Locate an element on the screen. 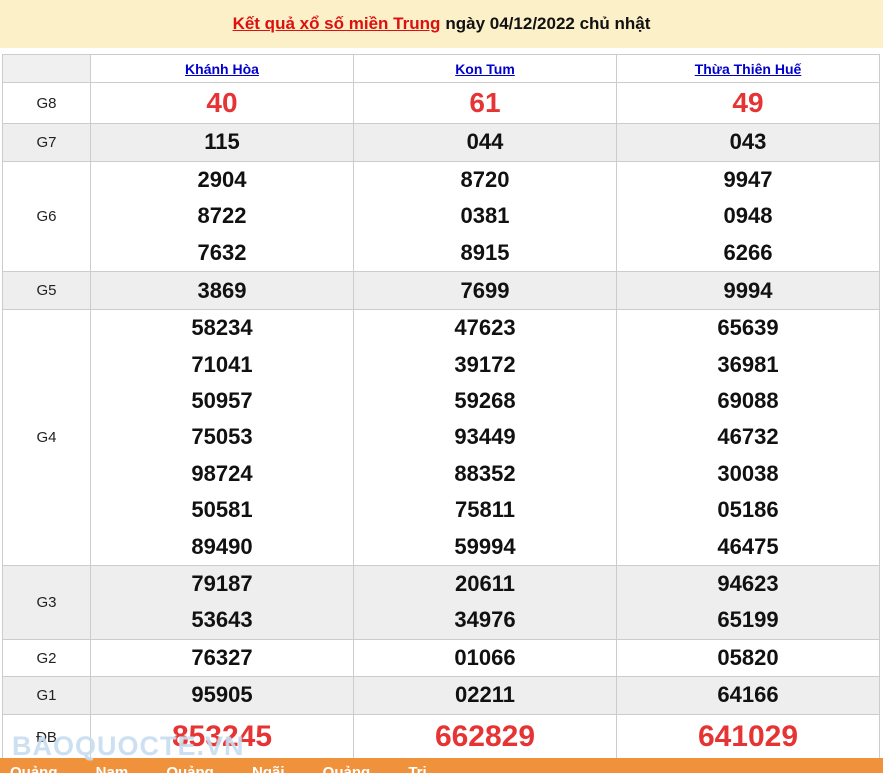 The image size is (883, 773). prize-number: 75053 is located at coordinates (222, 437).